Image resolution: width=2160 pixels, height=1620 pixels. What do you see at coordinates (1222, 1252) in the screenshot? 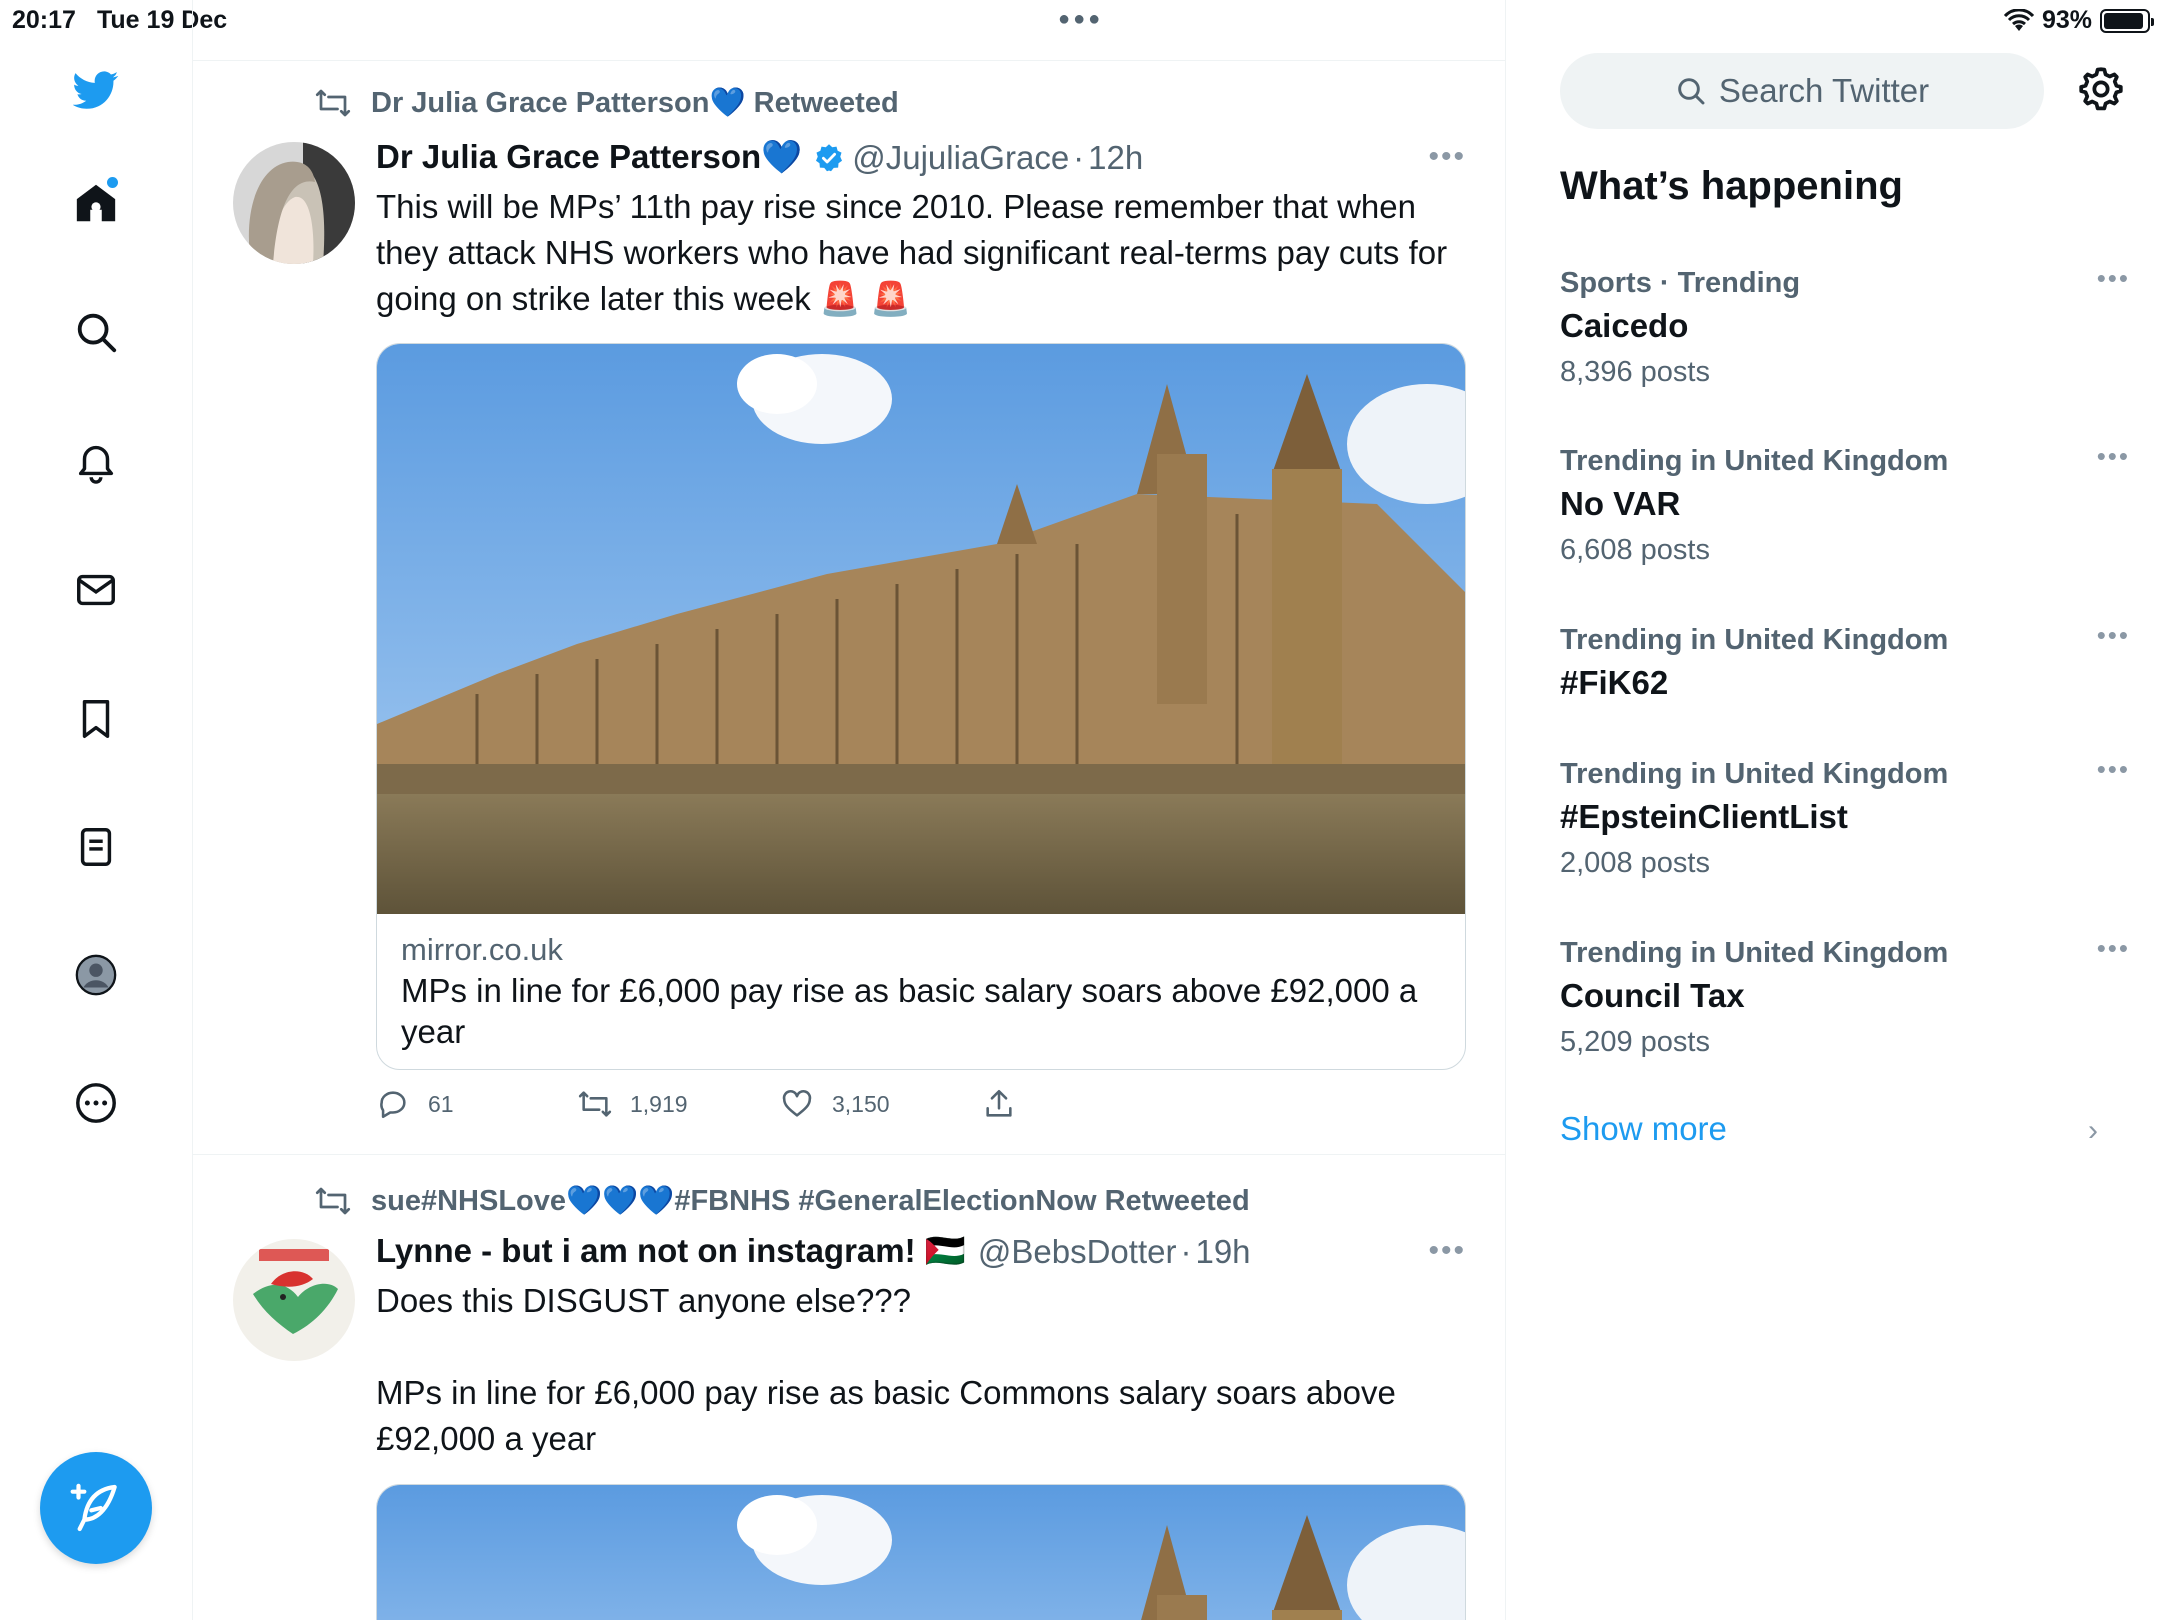
I see `tweet-time: 19h` at bounding box center [1222, 1252].